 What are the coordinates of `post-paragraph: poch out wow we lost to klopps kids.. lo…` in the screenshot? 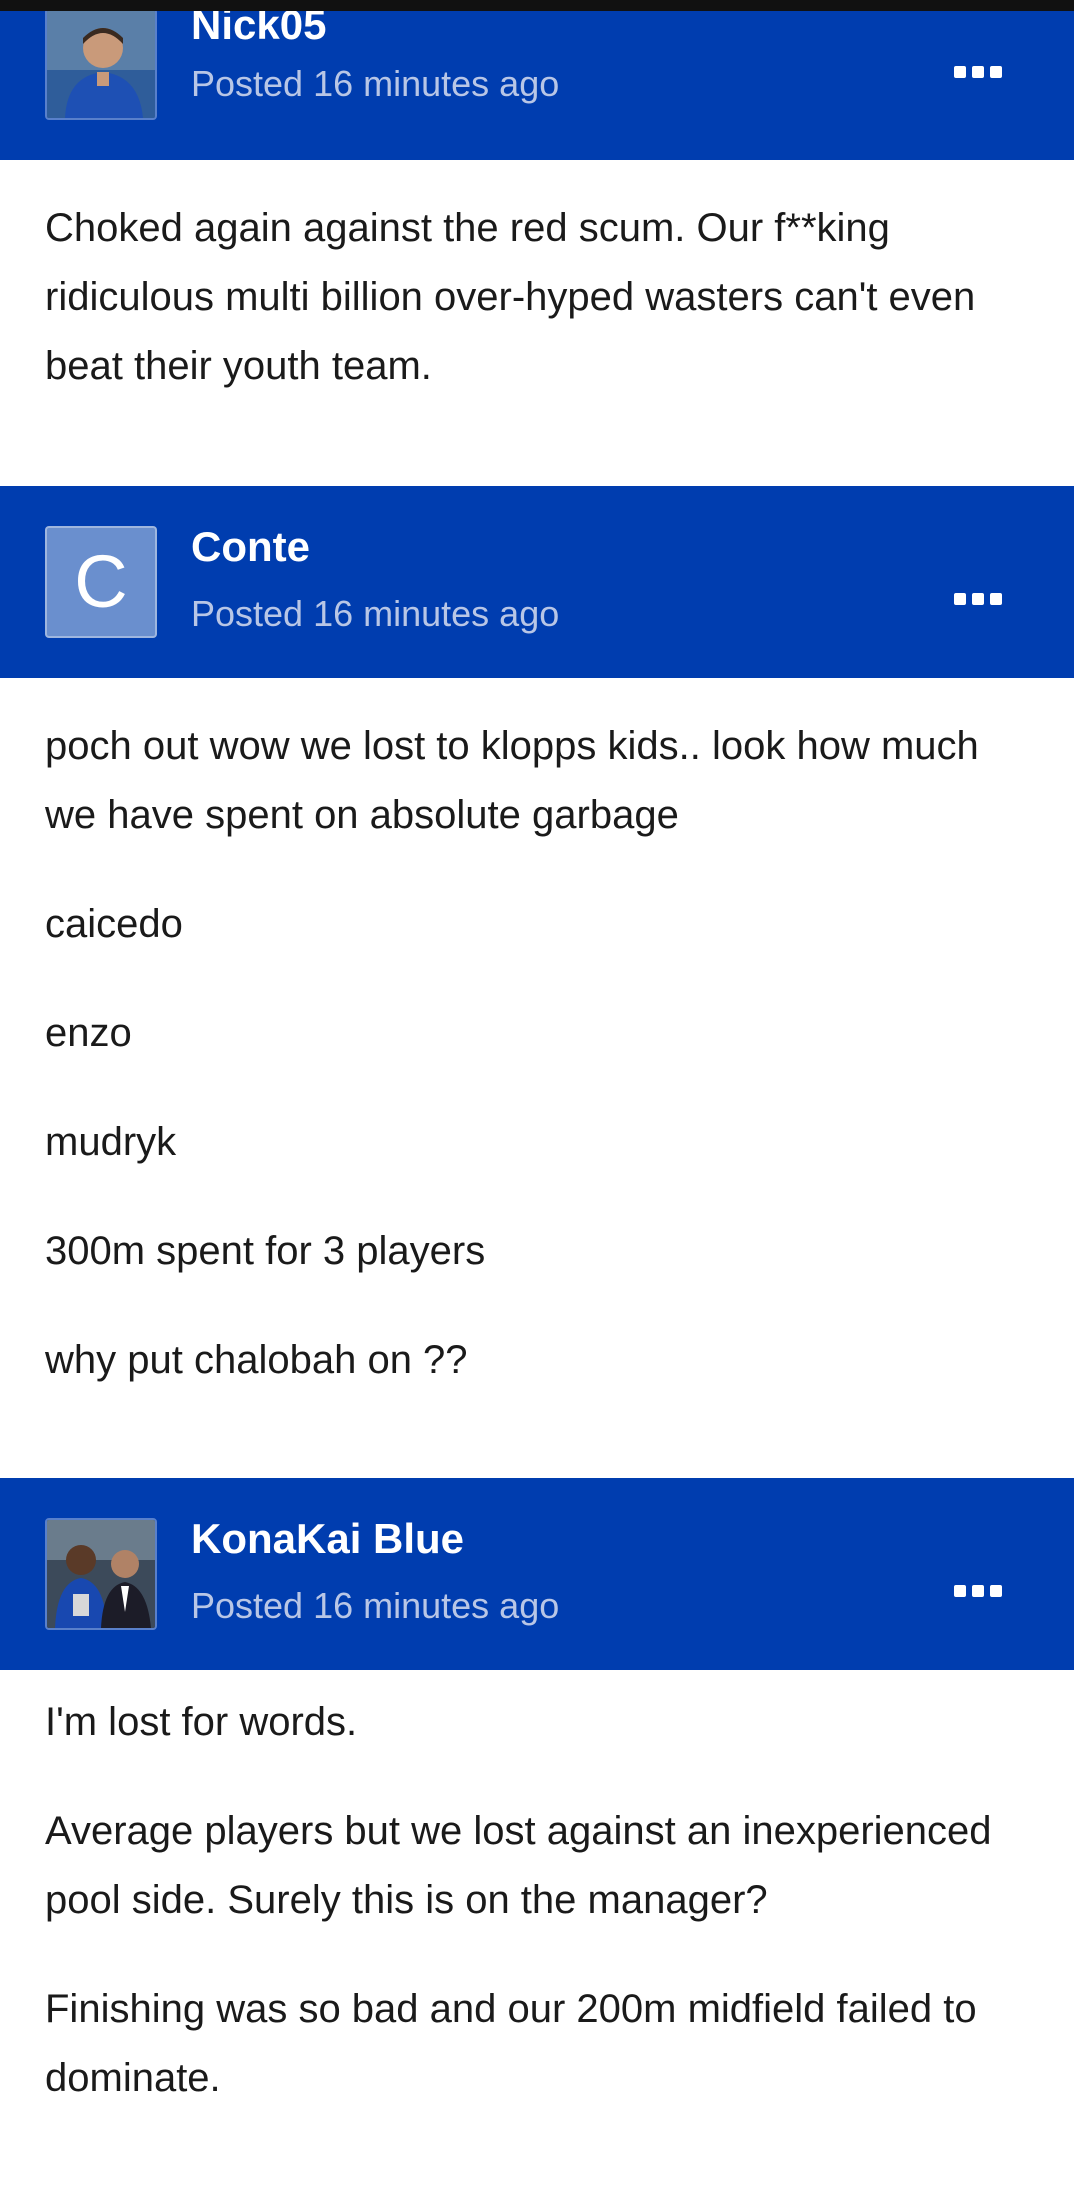 It's located at (512, 780).